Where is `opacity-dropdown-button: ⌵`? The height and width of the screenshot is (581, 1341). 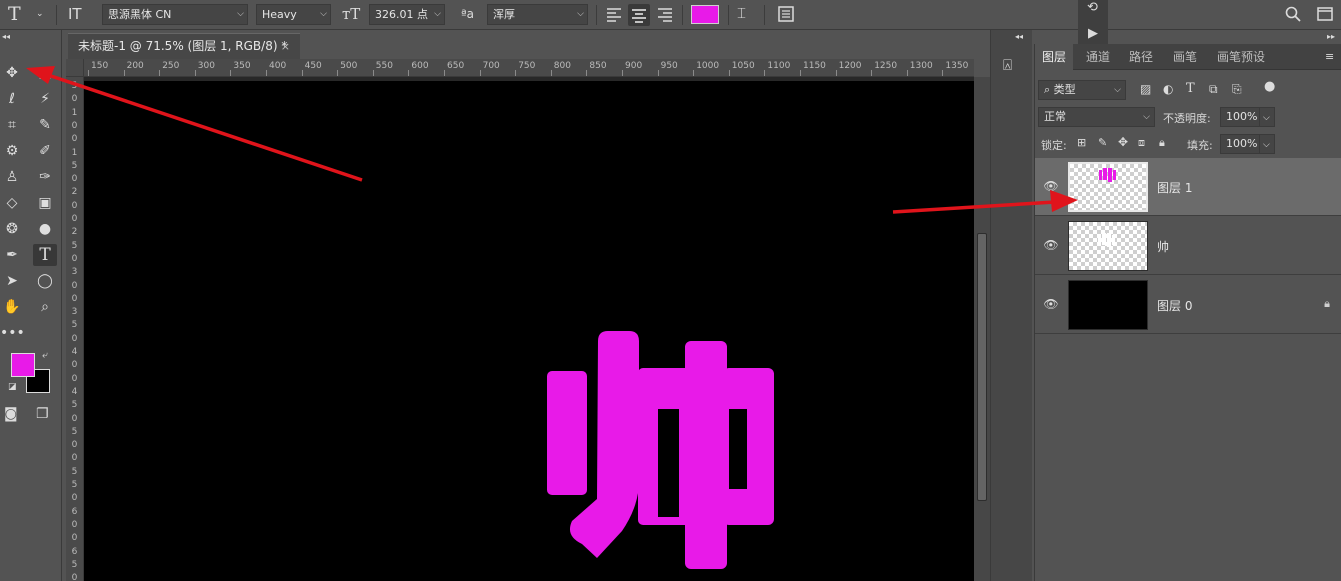 opacity-dropdown-button: ⌵ is located at coordinates (1267, 117).